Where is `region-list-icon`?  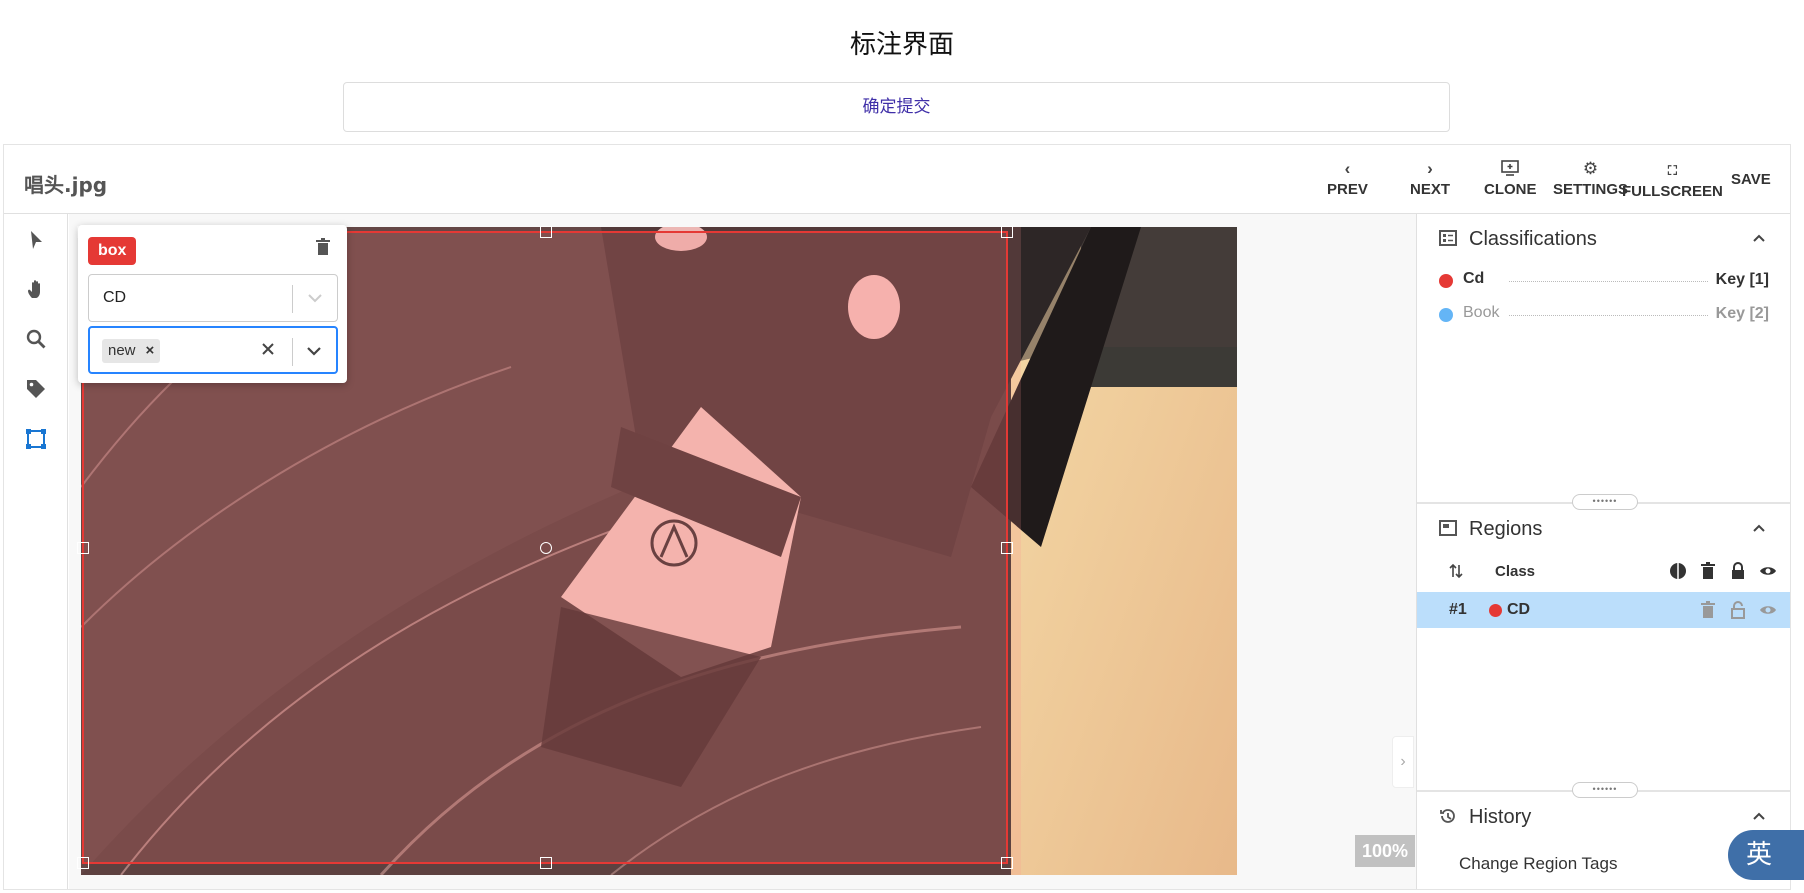
region-list-icon is located at coordinates (1448, 528).